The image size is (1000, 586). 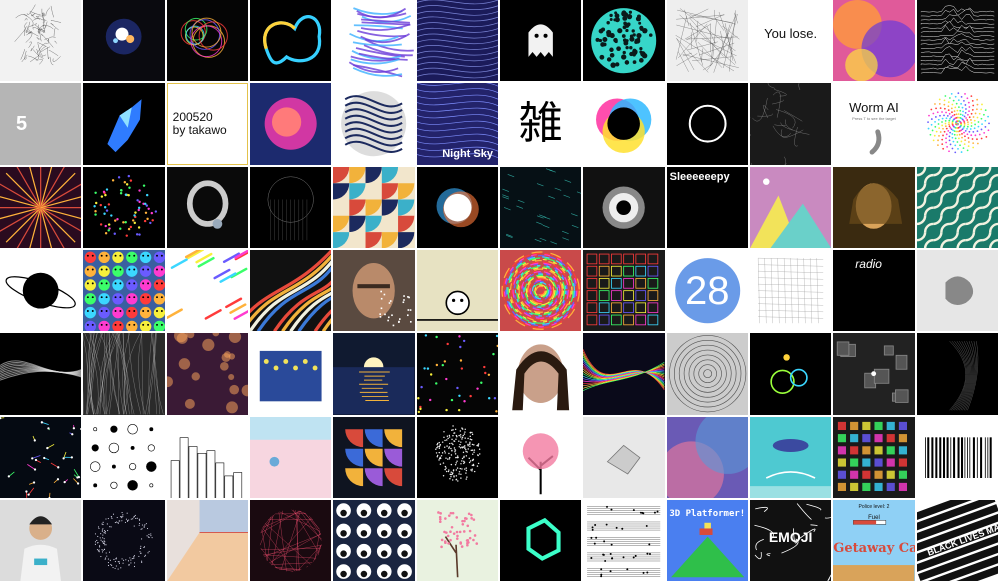 I want to click on thumbnail-caption: 雑, so click(x=540, y=123).